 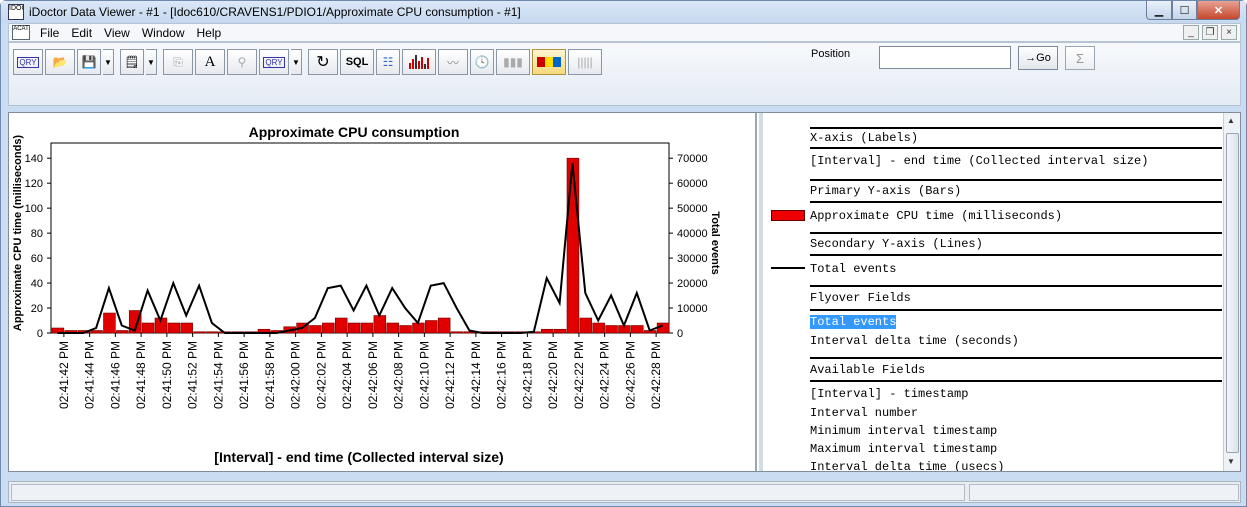 What do you see at coordinates (502, 375) in the screenshot?
I see `x-tick-label: 02:42:16 PM` at bounding box center [502, 375].